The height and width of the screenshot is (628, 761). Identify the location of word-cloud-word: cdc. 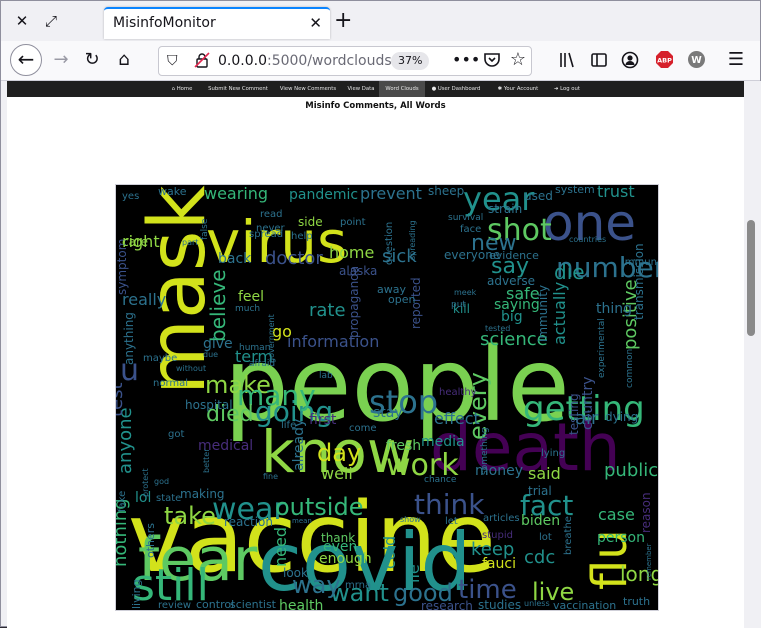
(539, 557).